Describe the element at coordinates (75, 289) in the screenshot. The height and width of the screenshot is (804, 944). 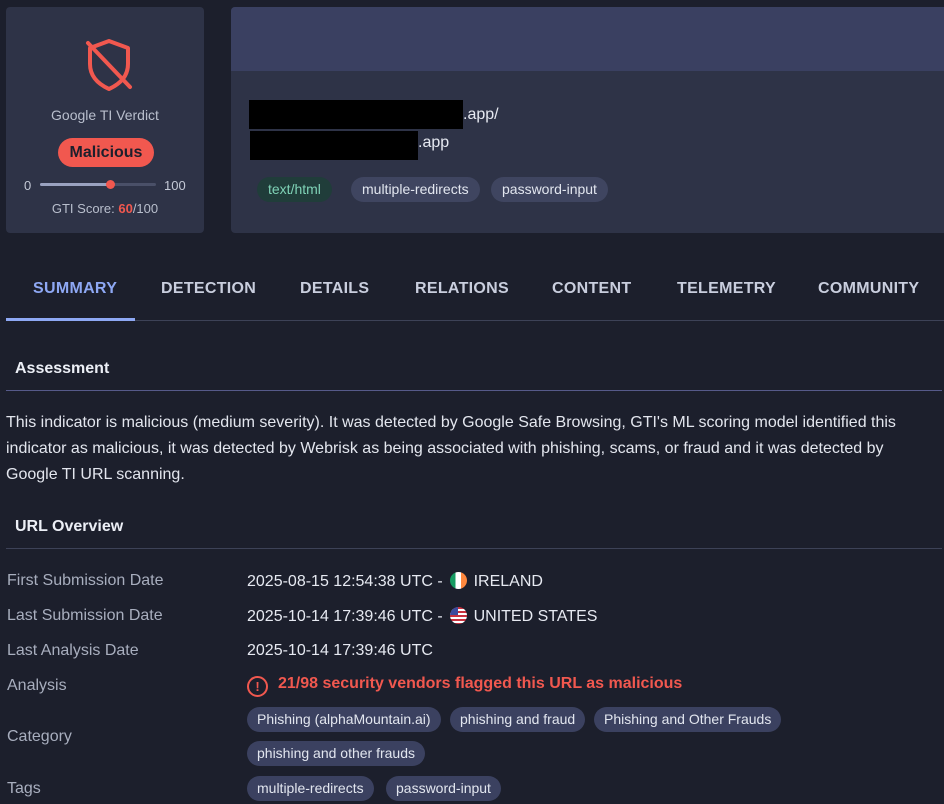
I see `tab-summary: SUMMARY` at that location.